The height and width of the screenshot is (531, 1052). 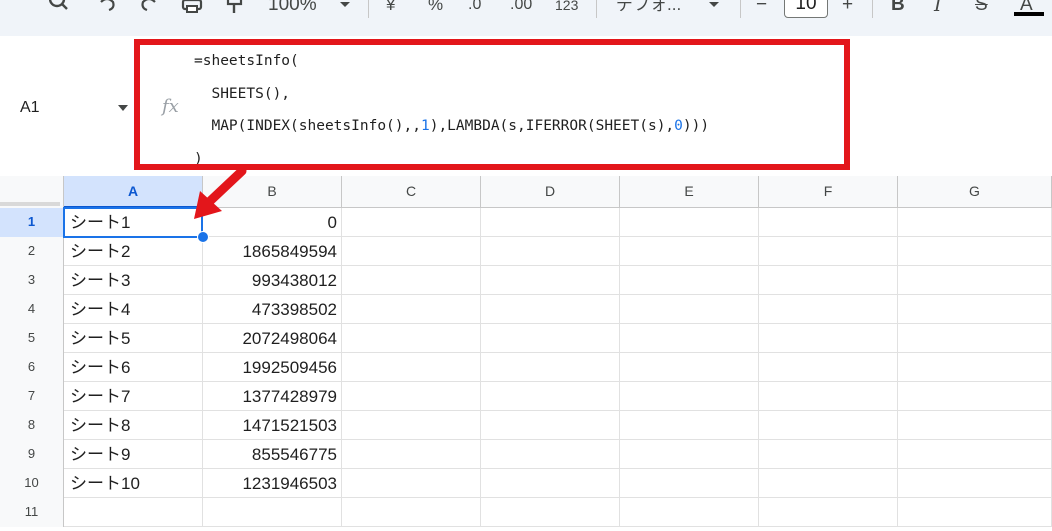 What do you see at coordinates (32, 483) in the screenshot?
I see `row-header: 10` at bounding box center [32, 483].